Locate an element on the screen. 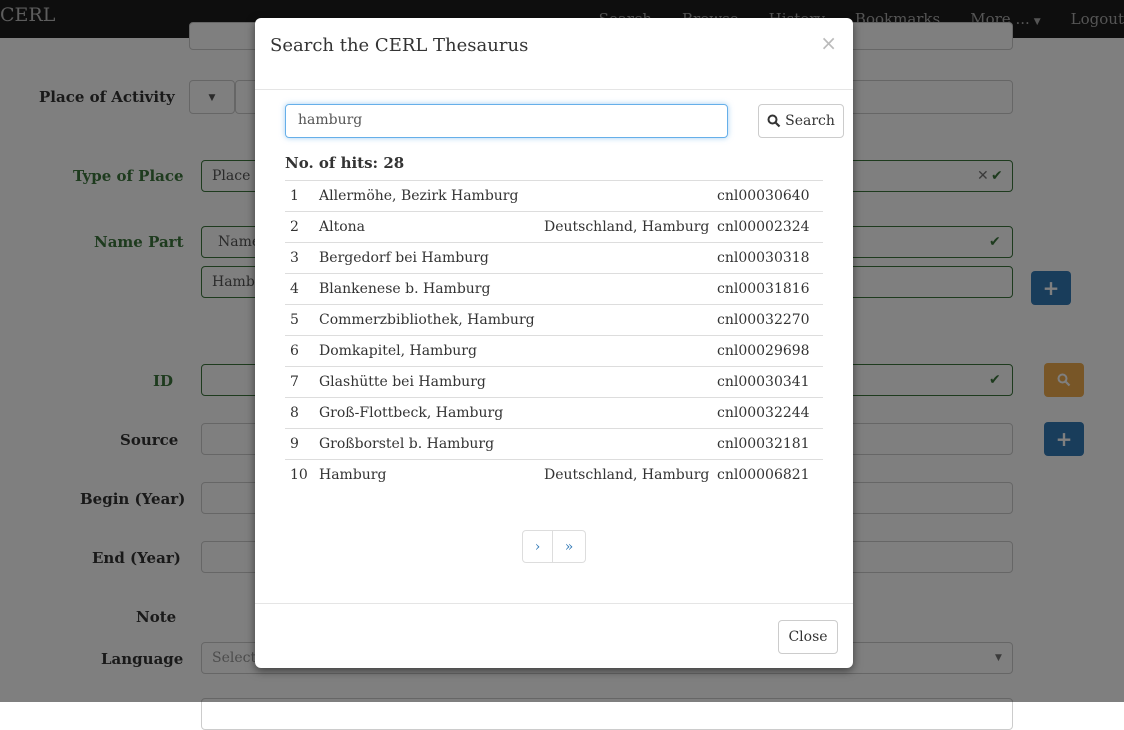 The height and width of the screenshot is (730, 1124). result-name: Allermöhe, Bezirk Hamburg is located at coordinates (431, 196).